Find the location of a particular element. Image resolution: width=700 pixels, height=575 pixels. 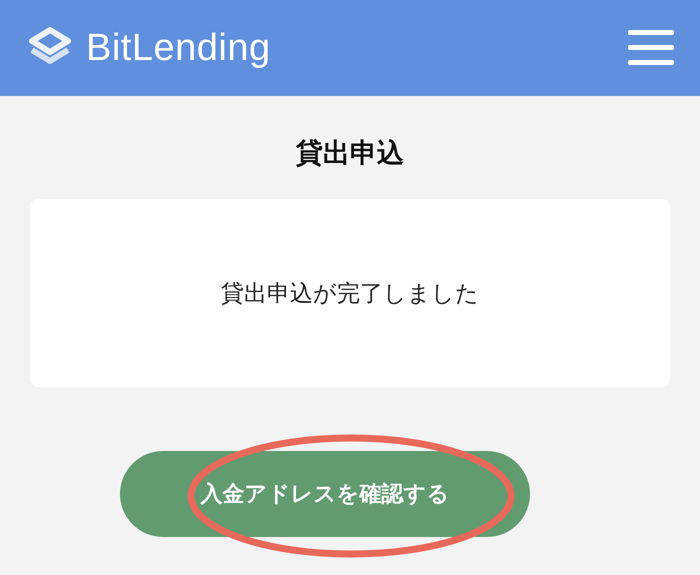

menu-icon is located at coordinates (651, 48).